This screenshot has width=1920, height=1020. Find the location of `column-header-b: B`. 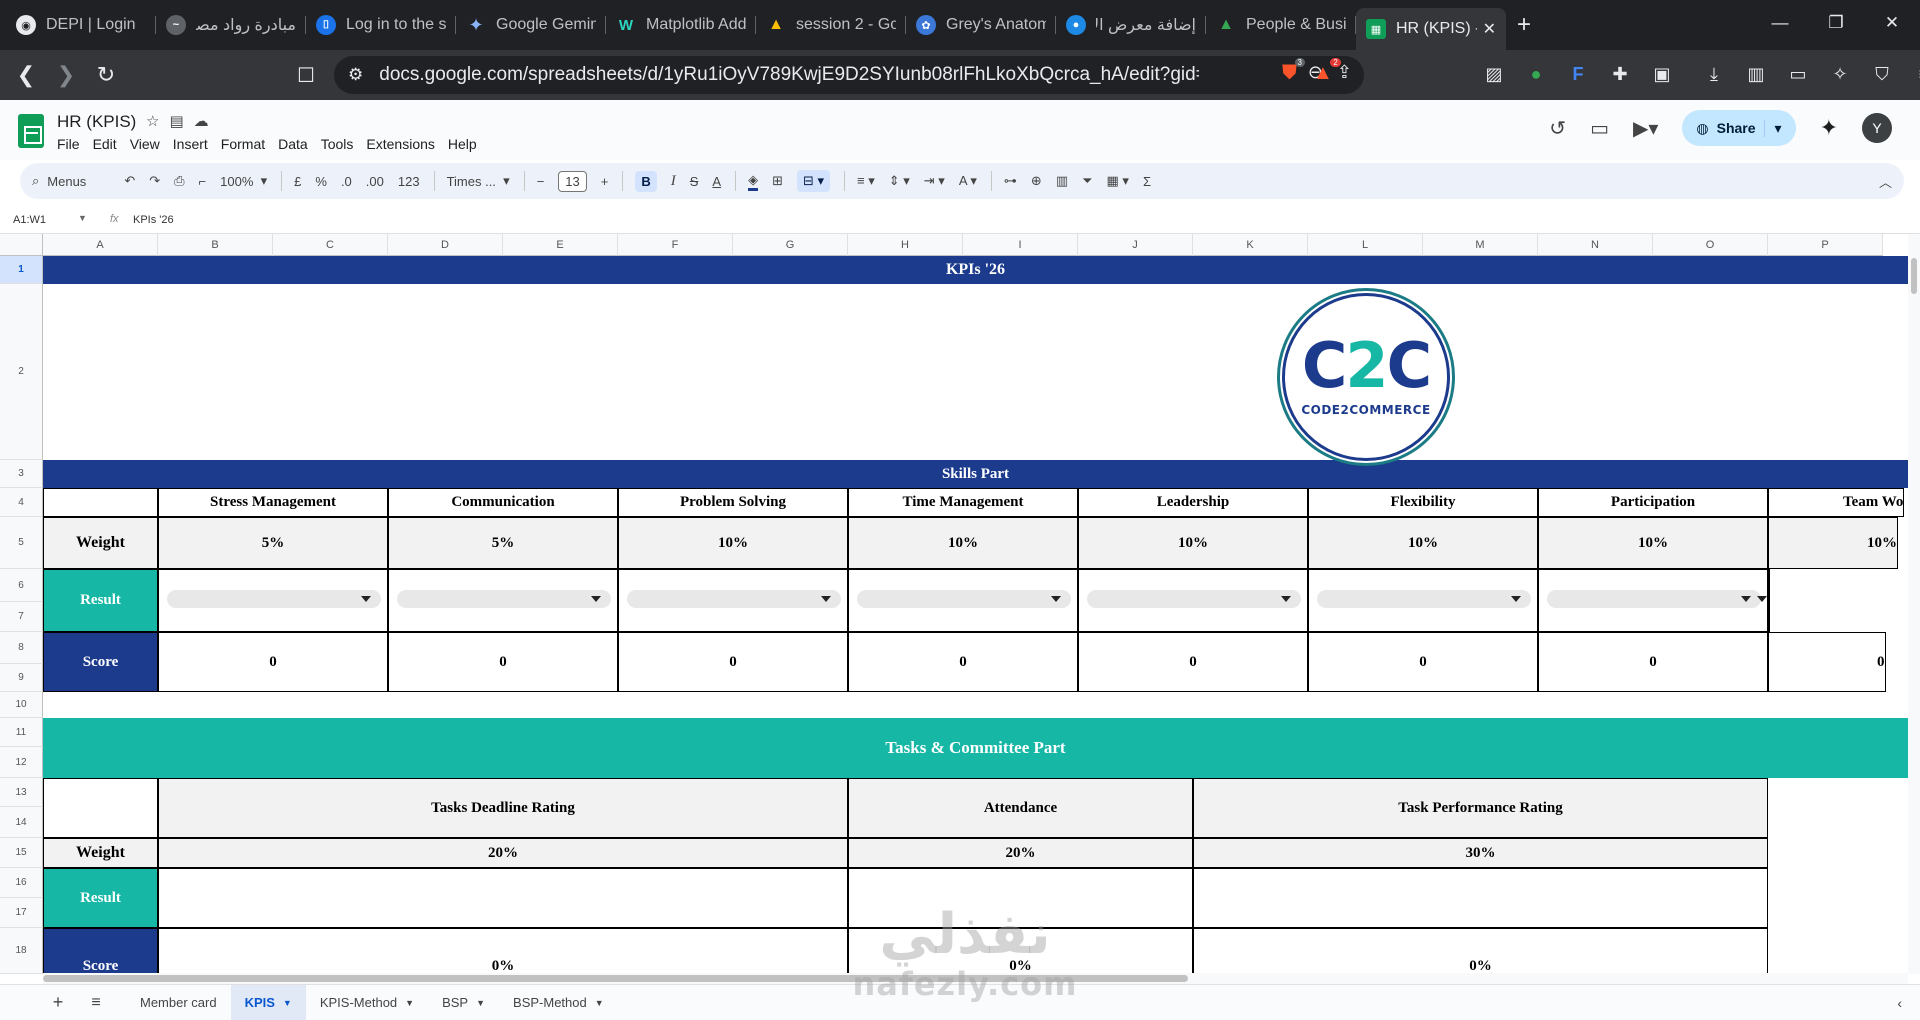

column-header-b: B is located at coordinates (215, 245).